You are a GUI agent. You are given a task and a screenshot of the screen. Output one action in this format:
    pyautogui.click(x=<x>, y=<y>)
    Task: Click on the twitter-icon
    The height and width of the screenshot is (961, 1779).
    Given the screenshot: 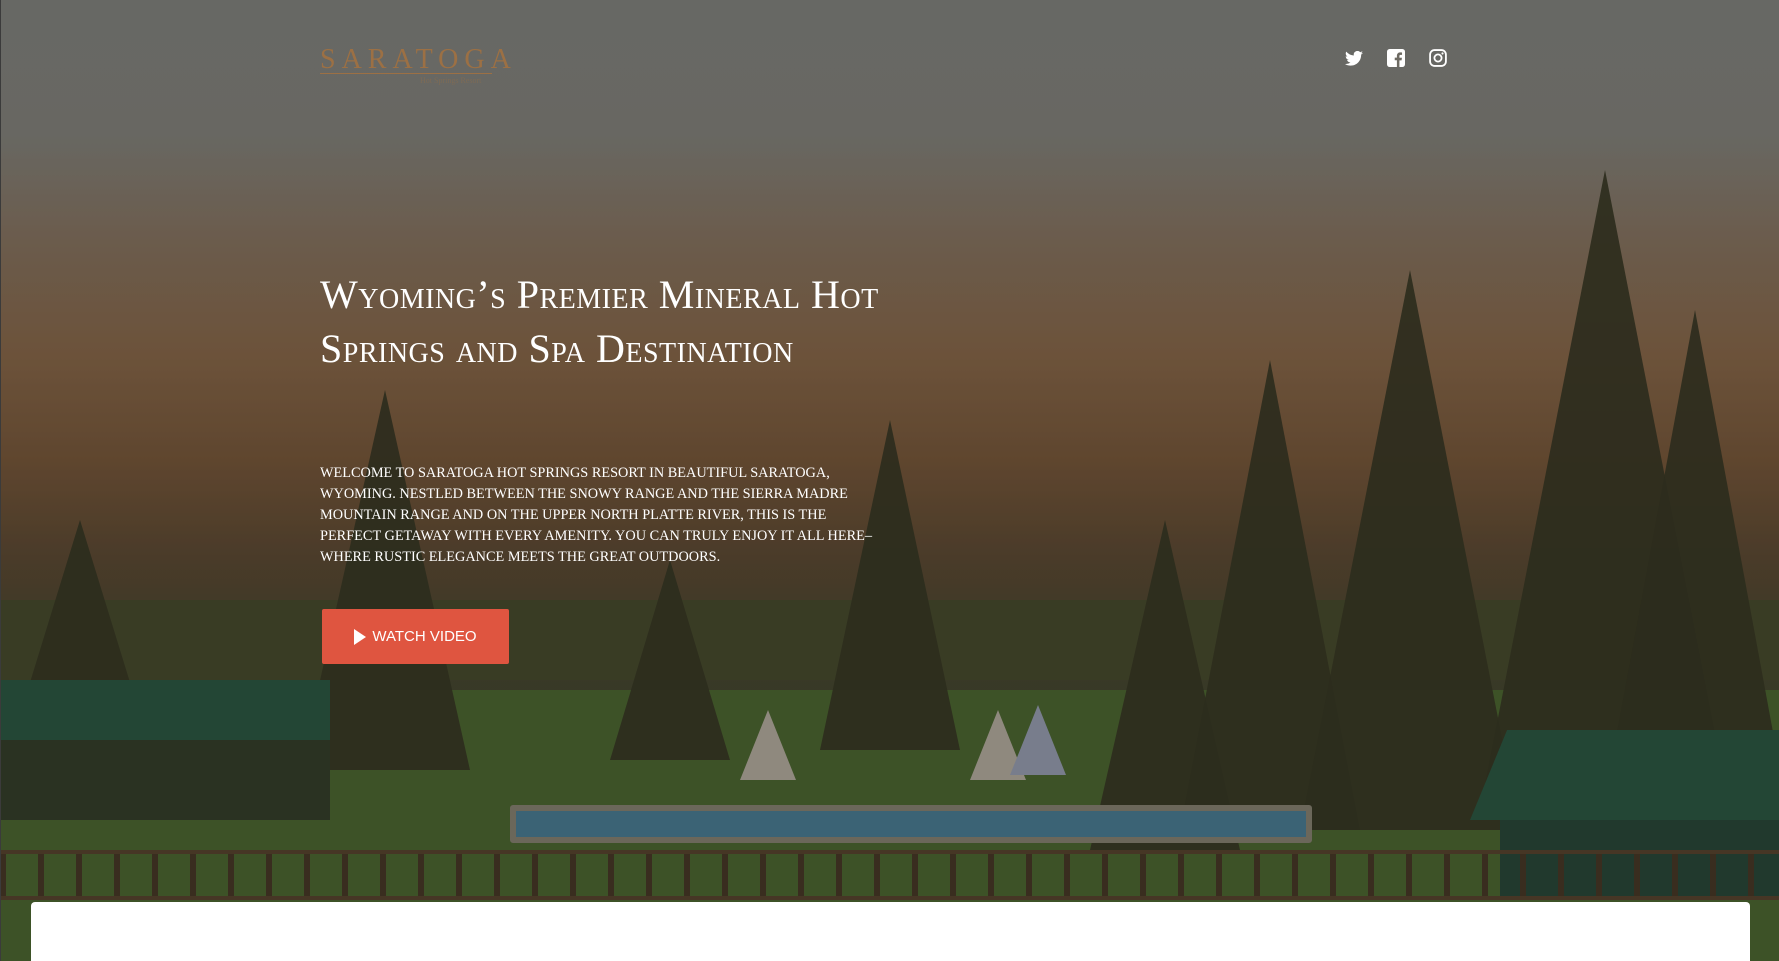 What is the action you would take?
    pyautogui.click(x=1354, y=58)
    